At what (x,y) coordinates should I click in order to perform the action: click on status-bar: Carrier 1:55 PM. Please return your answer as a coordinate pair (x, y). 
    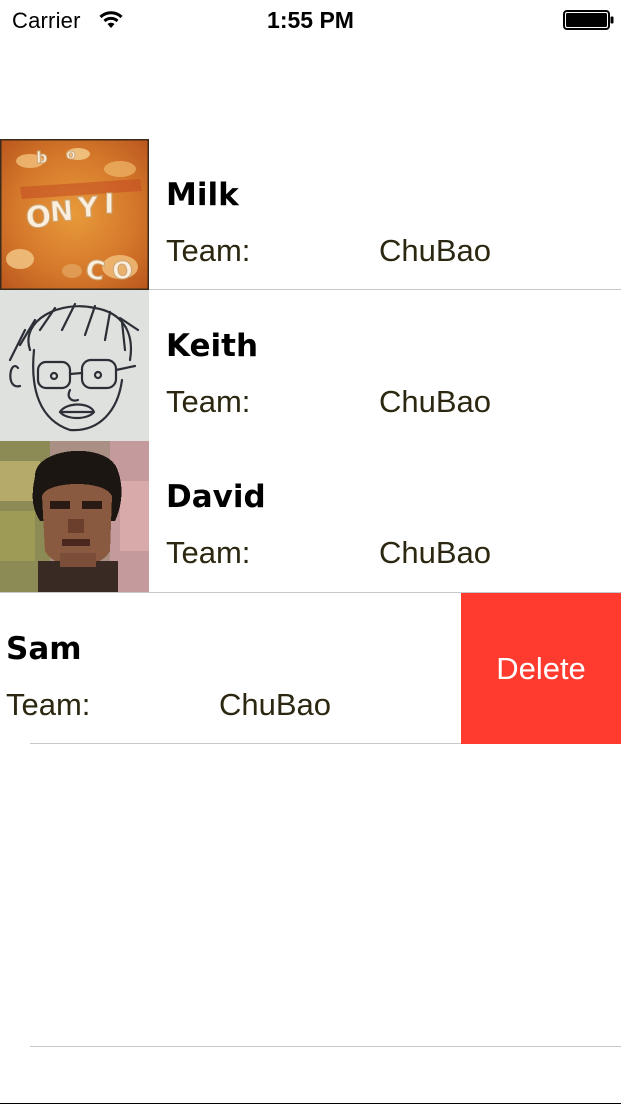
    Looking at the image, I should click on (310, 20).